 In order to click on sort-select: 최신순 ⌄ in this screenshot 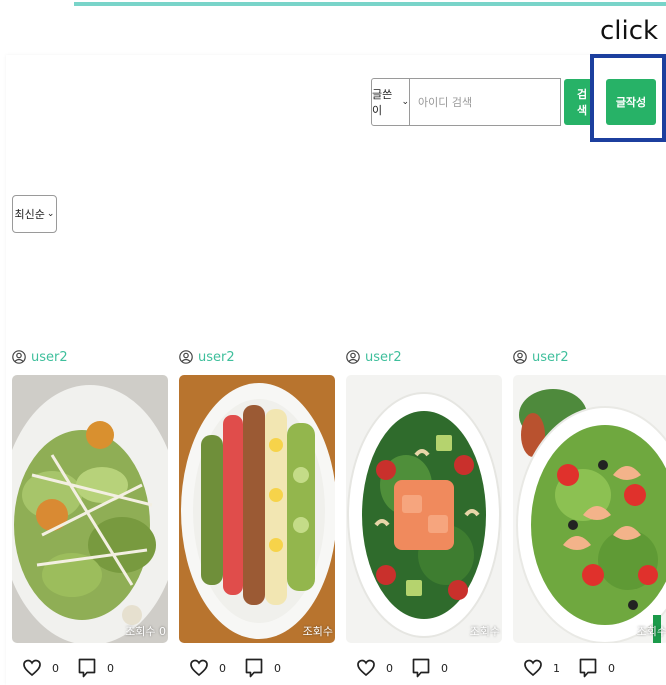, I will do `click(34, 214)`.